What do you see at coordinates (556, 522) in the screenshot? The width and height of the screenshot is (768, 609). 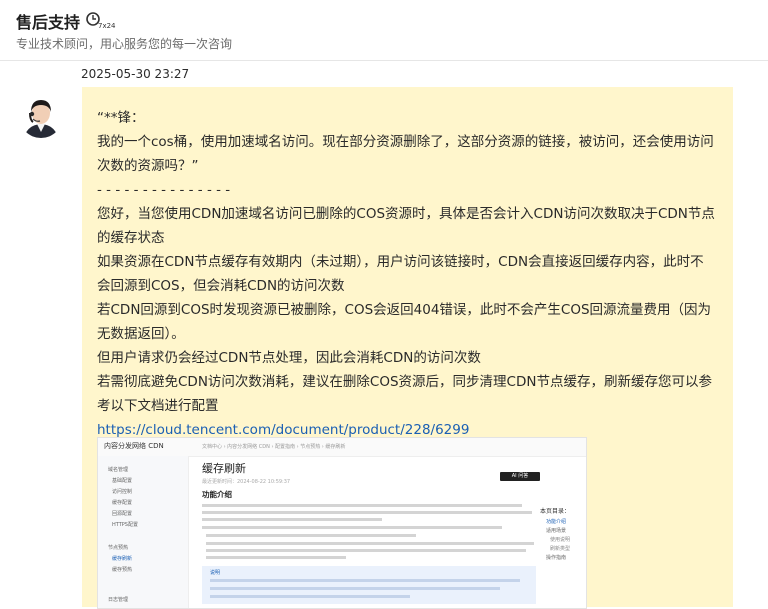 I see `toc-item: 功能介绍` at bounding box center [556, 522].